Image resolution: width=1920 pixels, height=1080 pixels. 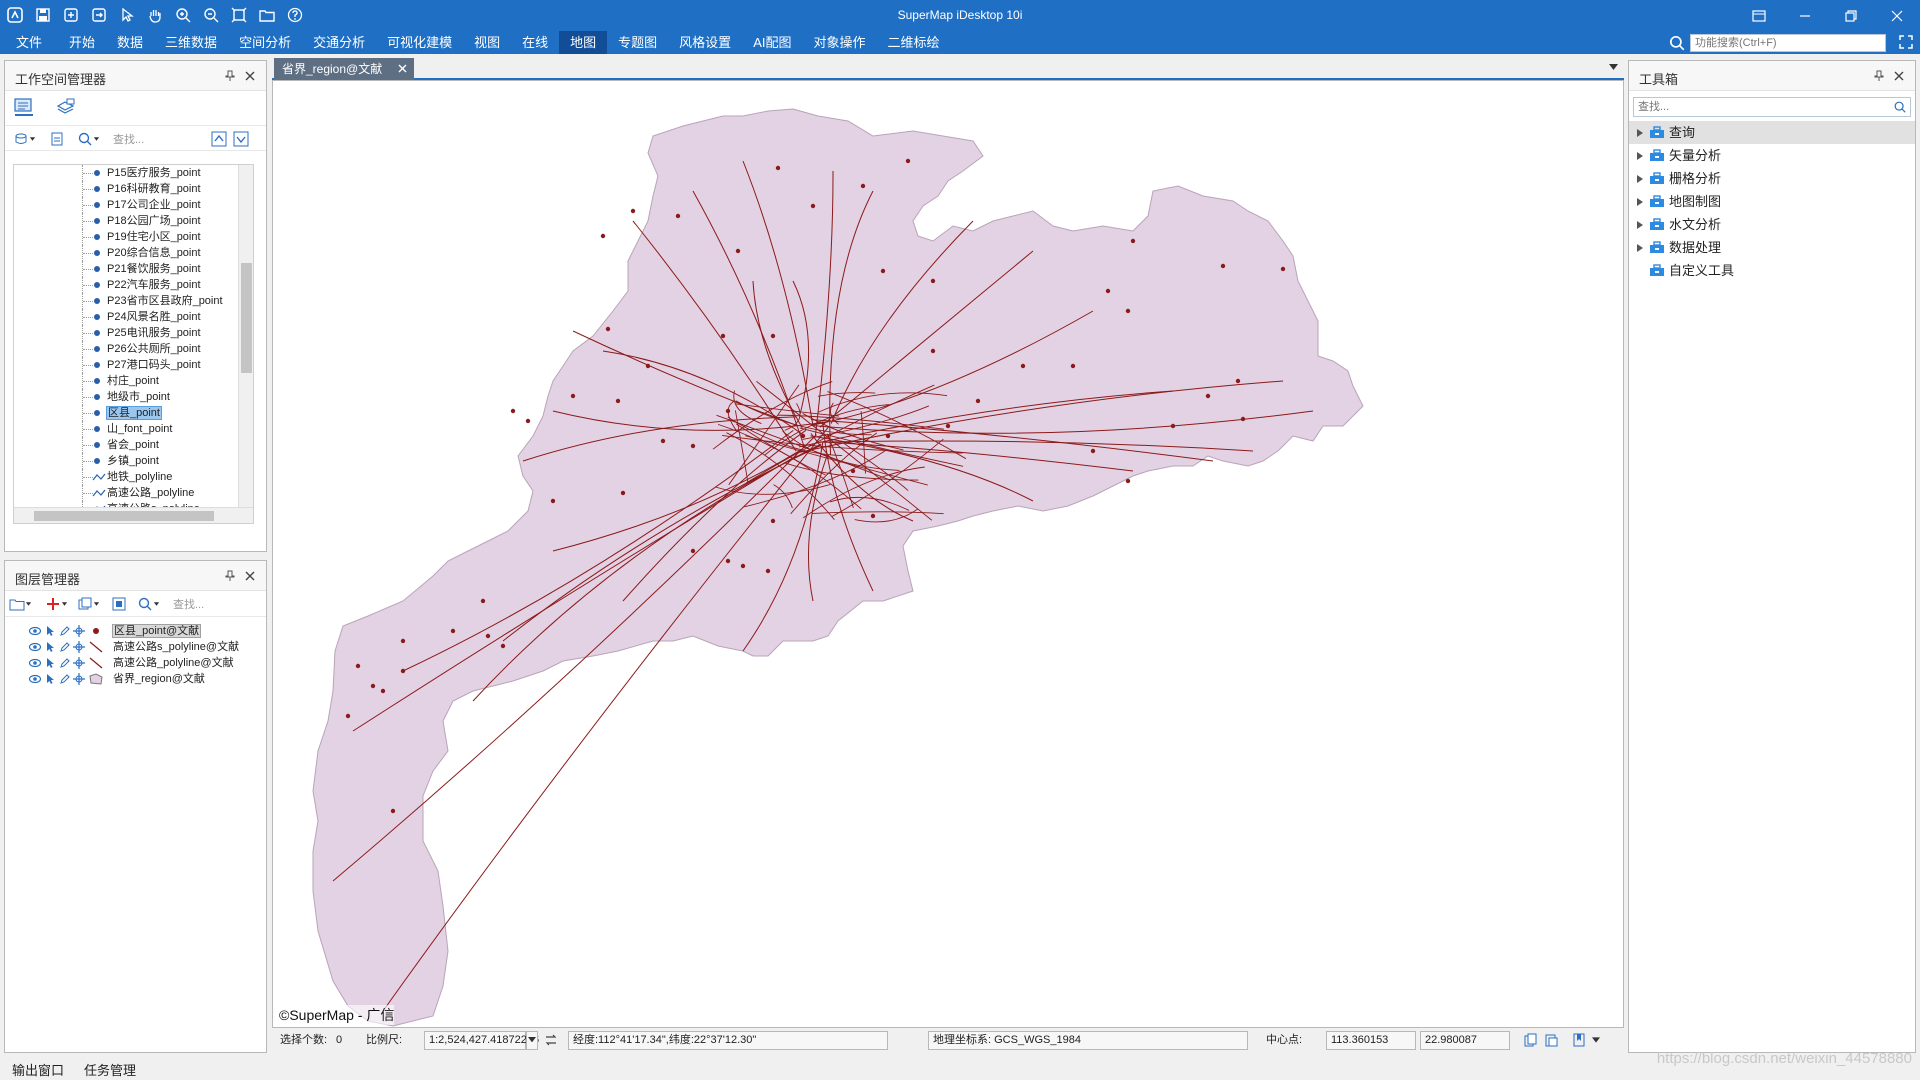 I want to click on tree-item: P16科研教育_point, so click(x=133, y=189).